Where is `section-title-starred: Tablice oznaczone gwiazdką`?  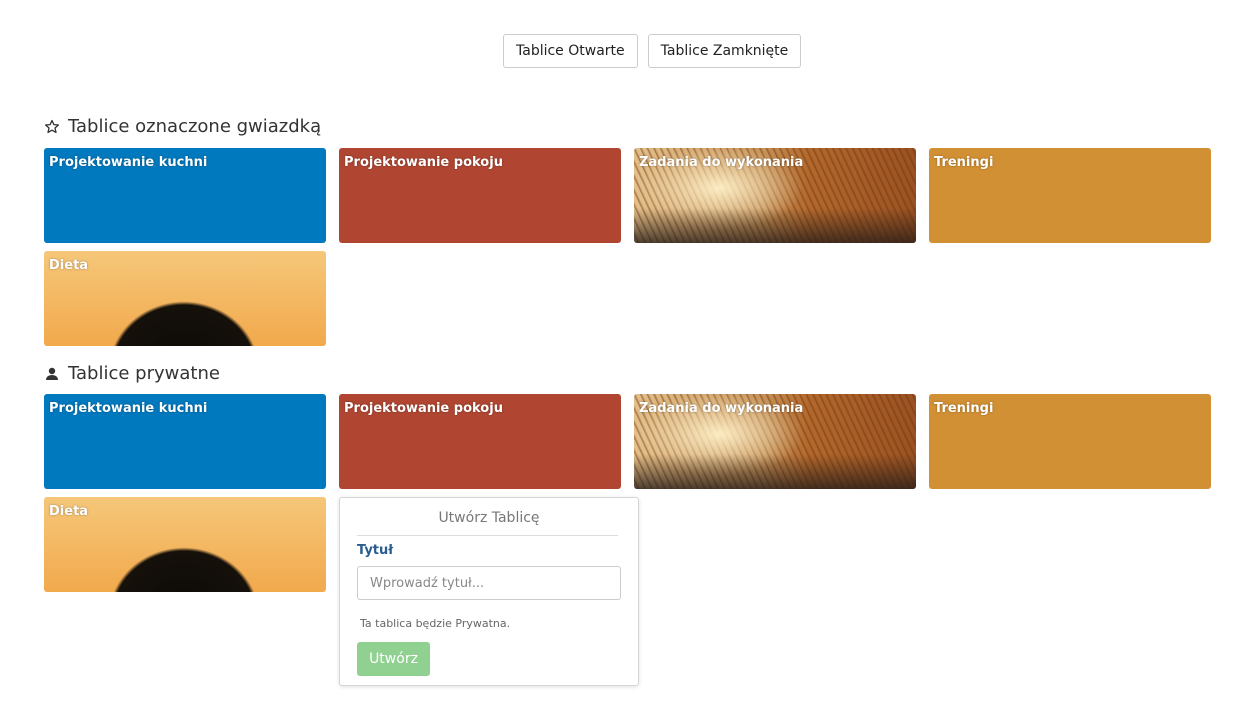 section-title-starred: Tablice oznaczone gwiazdką is located at coordinates (182, 126).